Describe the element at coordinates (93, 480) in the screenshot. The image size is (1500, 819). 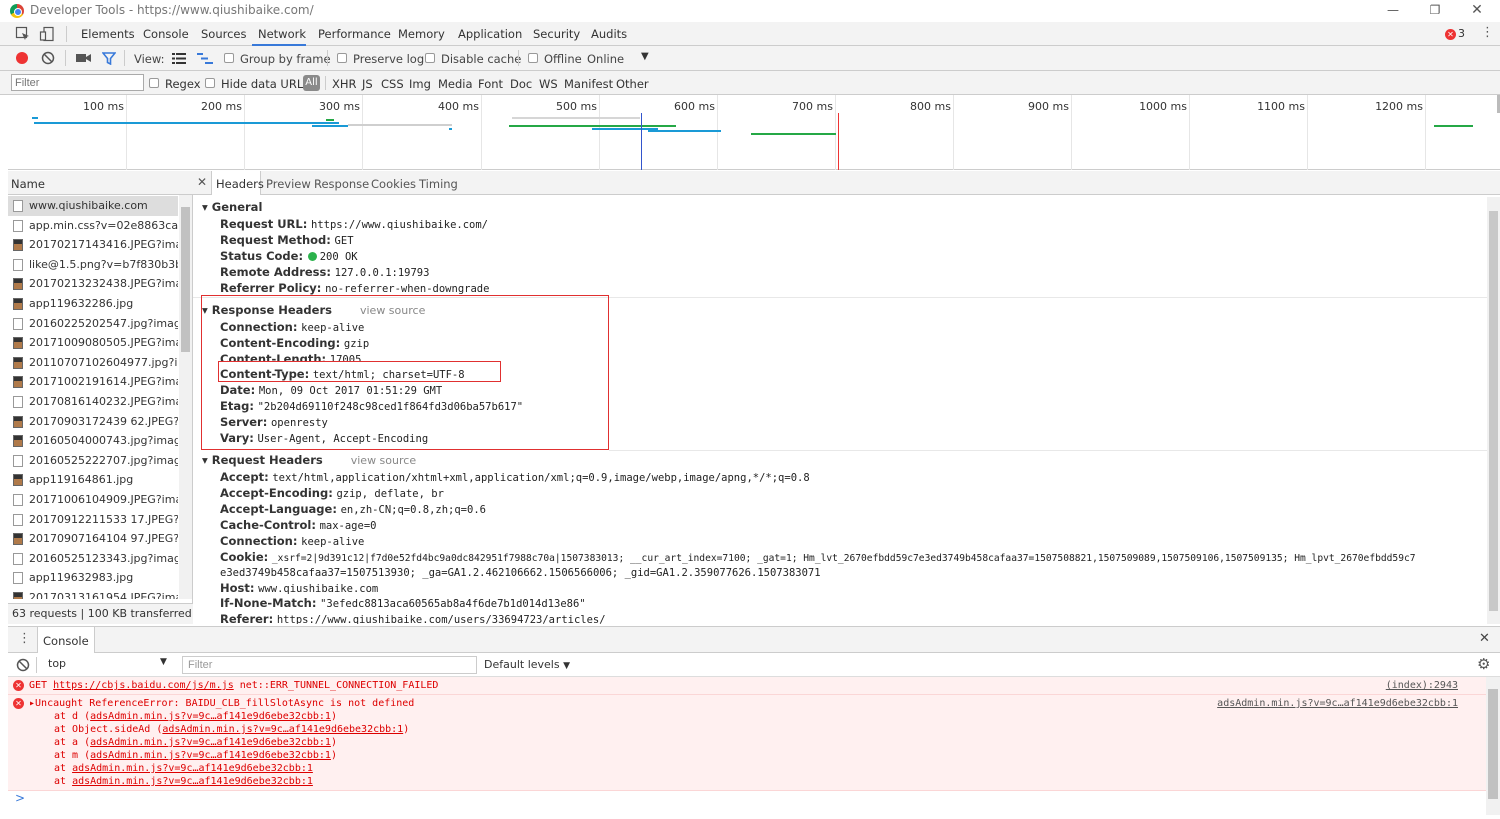
I see `request-row: app119164861.jpg` at that location.